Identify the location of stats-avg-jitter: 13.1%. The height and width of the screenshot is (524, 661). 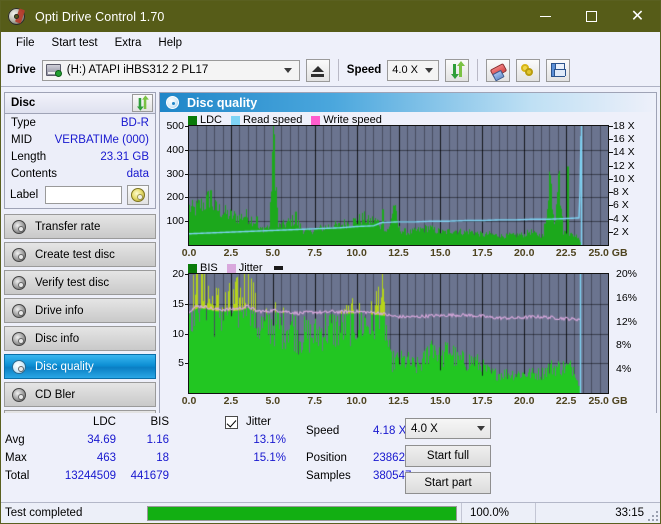
(269, 440).